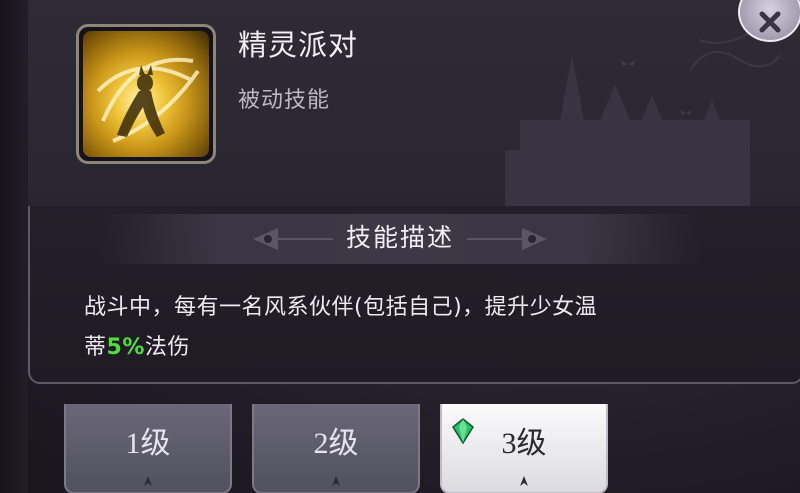 This screenshot has height=493, width=800. What do you see at coordinates (148, 443) in the screenshot?
I see `level-tab-label: 1级` at bounding box center [148, 443].